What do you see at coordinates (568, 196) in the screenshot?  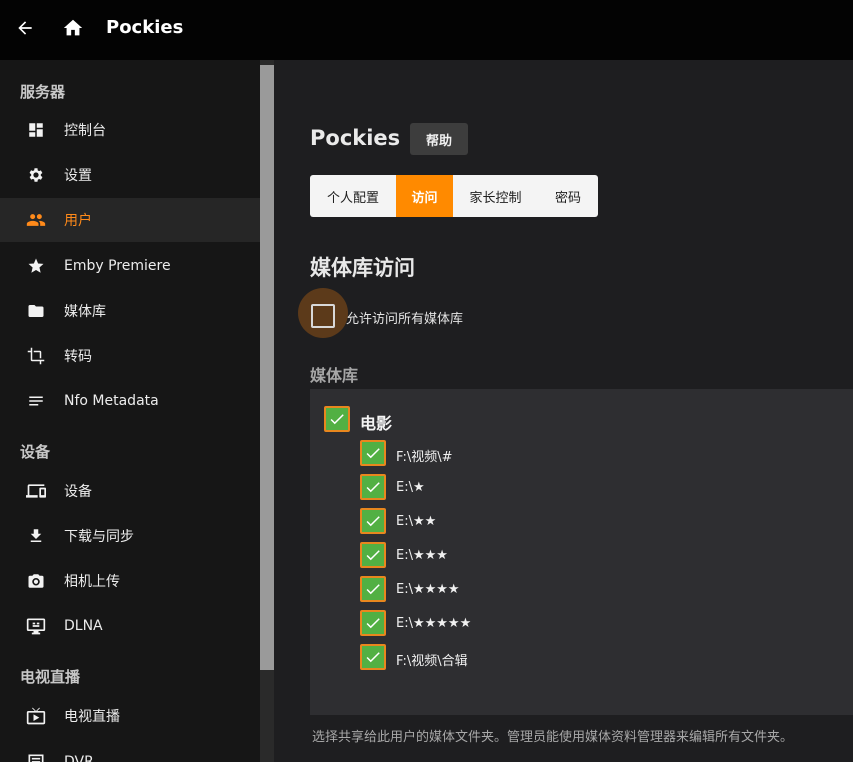 I see `tab-password: 密码` at bounding box center [568, 196].